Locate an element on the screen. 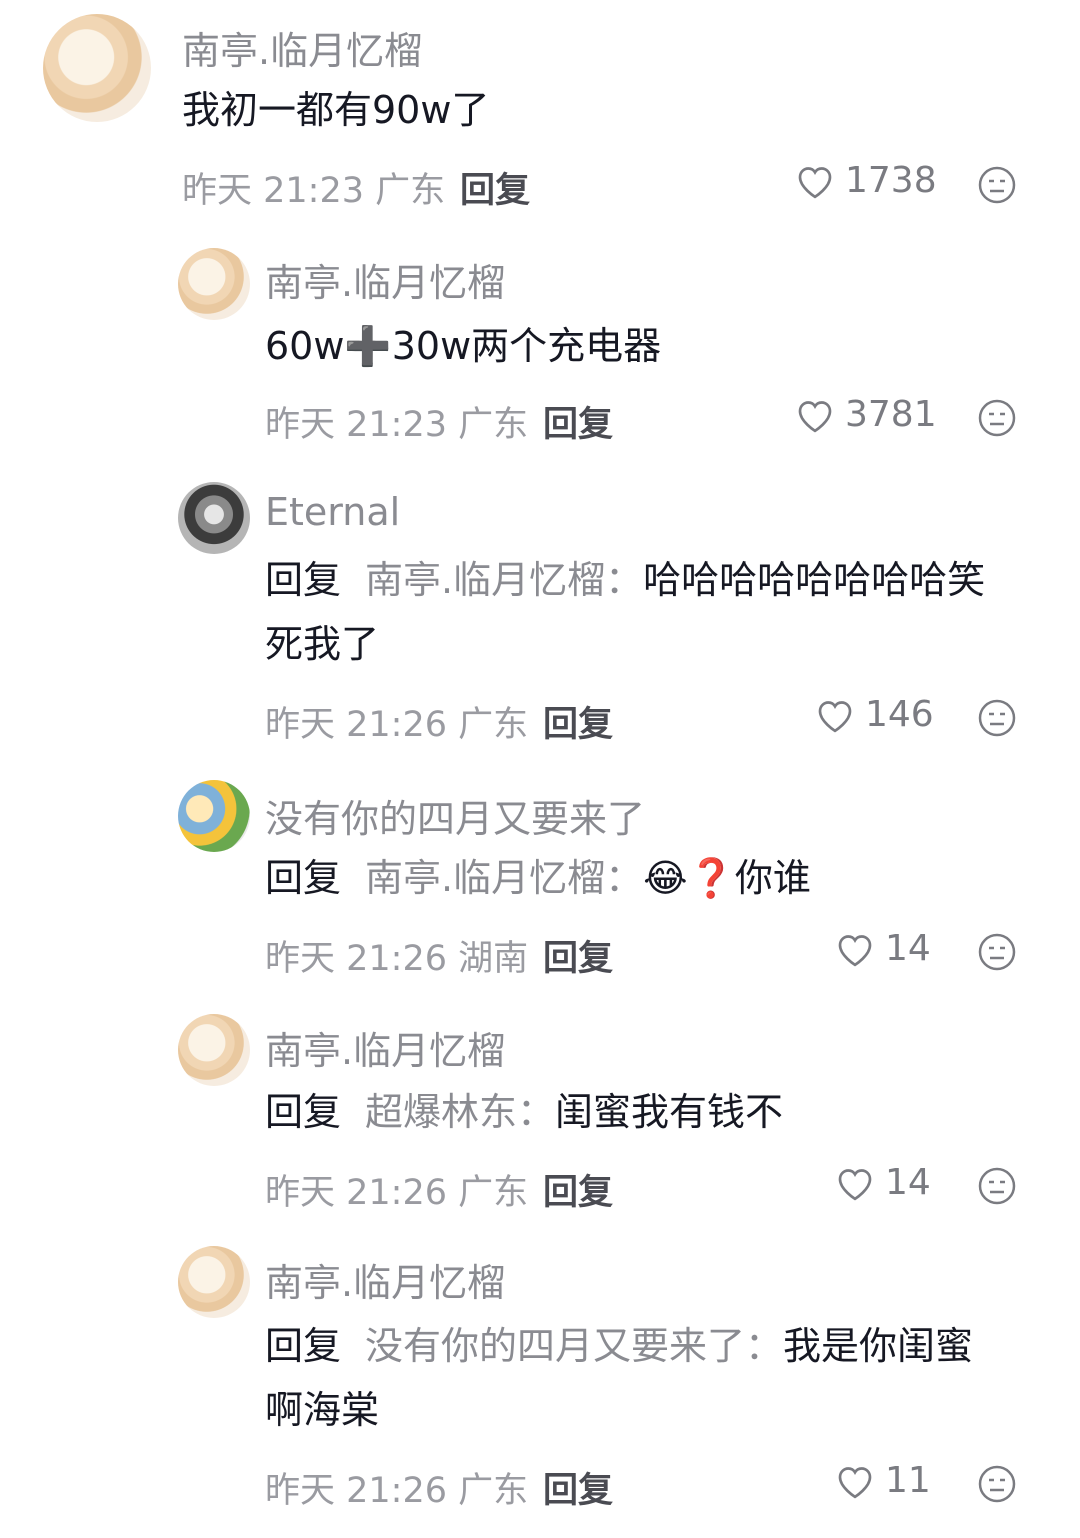 The height and width of the screenshot is (1538, 1080). reply-text-cont: 啊海棠 is located at coordinates (322, 1410).